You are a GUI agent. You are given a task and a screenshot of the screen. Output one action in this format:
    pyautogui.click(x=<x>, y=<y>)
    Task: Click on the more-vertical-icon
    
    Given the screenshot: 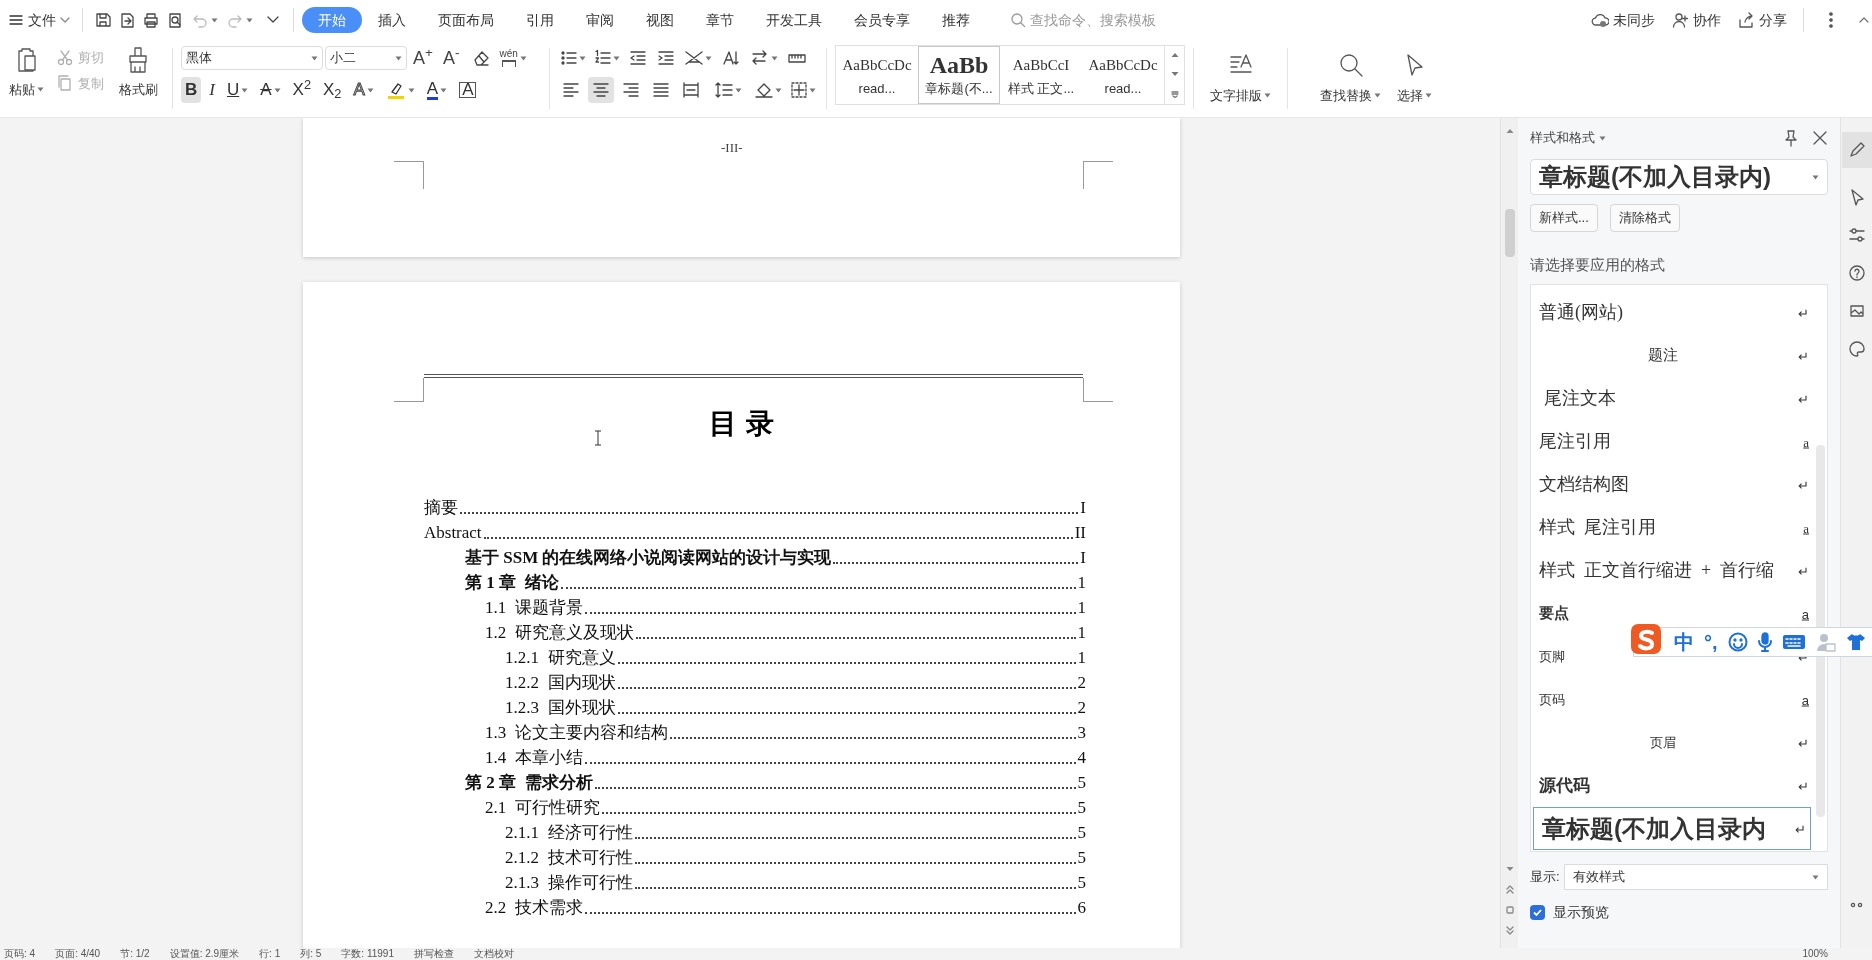 What is the action you would take?
    pyautogui.click(x=1831, y=20)
    